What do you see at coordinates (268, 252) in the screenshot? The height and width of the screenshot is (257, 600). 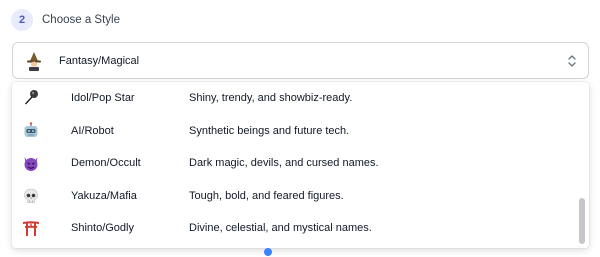 I see `partially-hidden-indicator` at bounding box center [268, 252].